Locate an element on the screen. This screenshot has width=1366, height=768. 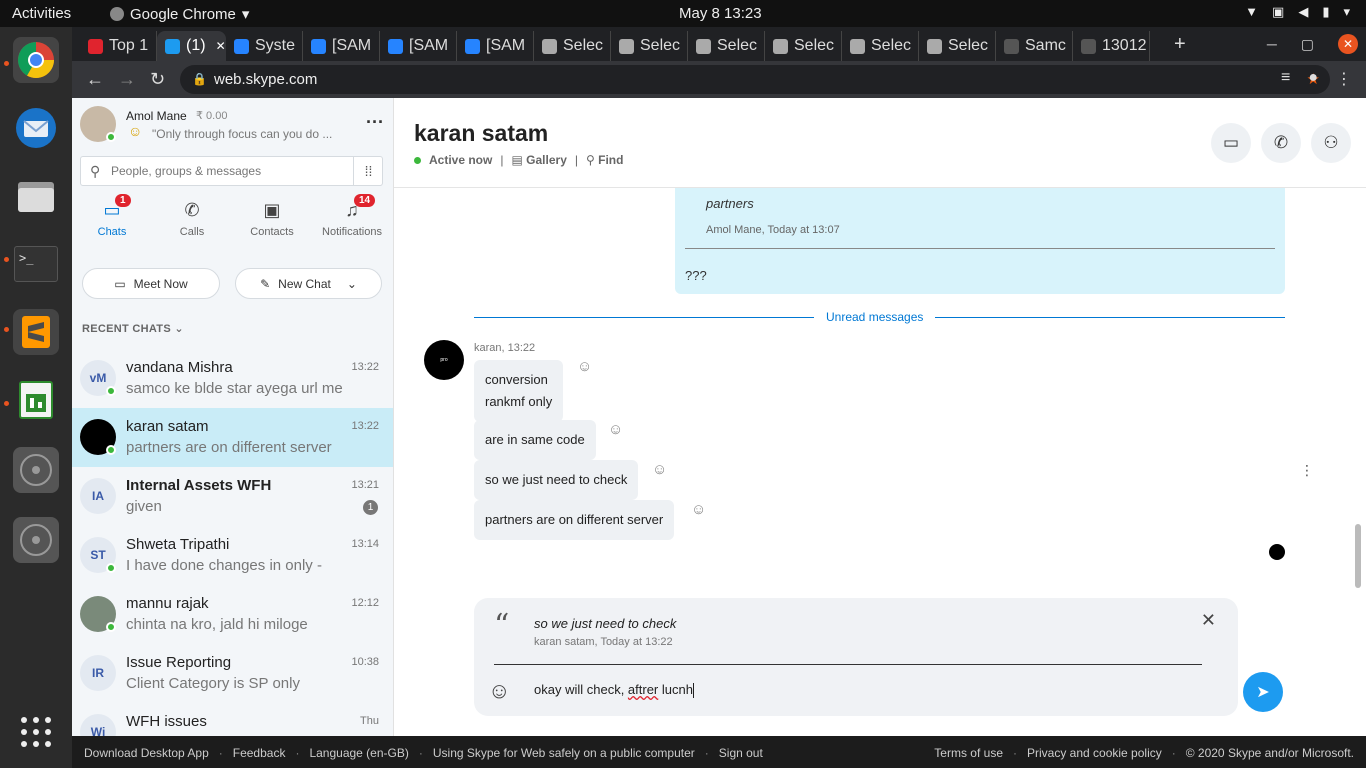
spreadsheet-icon is located at coordinates (36, 400).